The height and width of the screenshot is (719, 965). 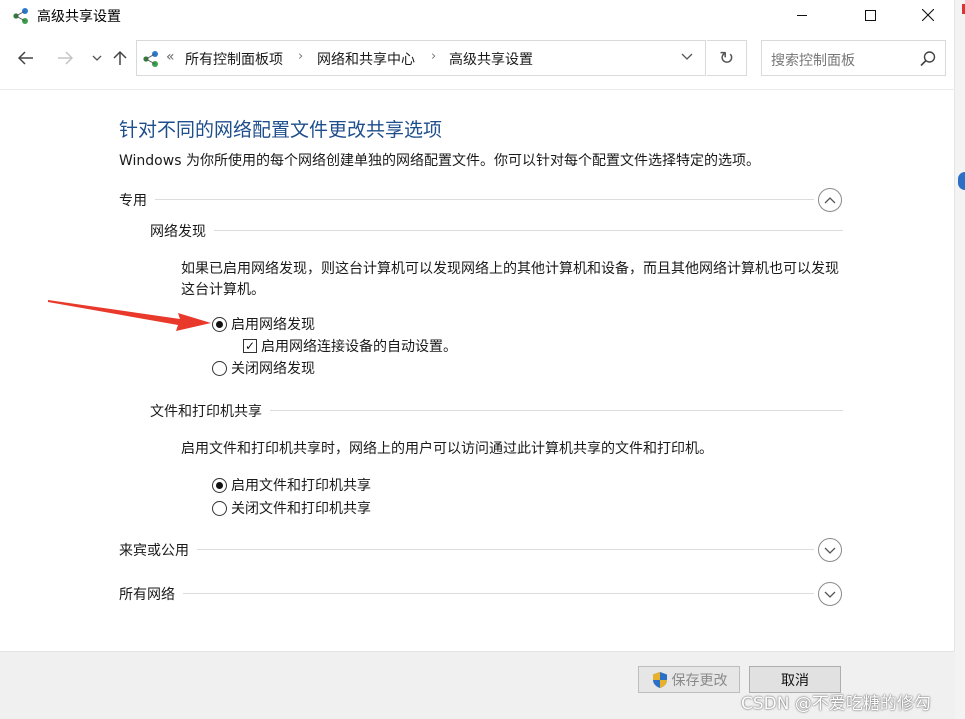 I want to click on dialog-footer: 保存更改 取消 CSDN @不爱吃糖的修勾, so click(x=477, y=685).